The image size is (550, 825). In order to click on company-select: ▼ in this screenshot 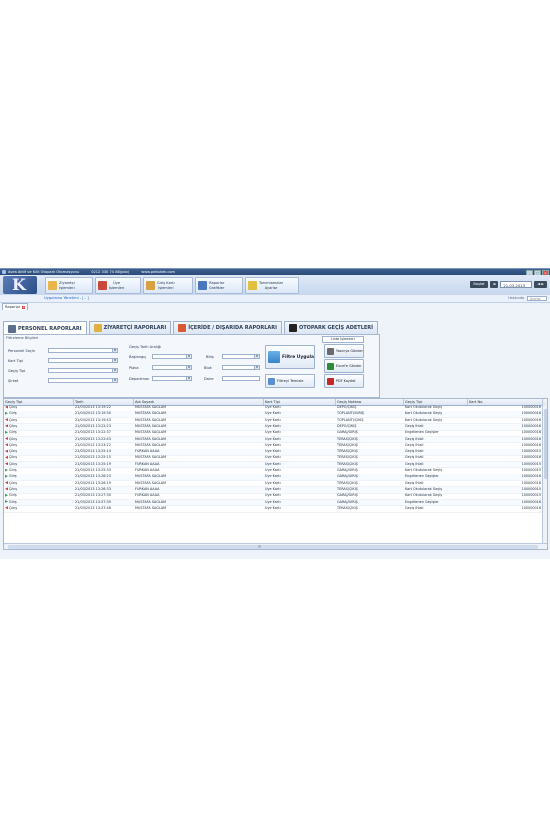, I will do `click(83, 380)`.